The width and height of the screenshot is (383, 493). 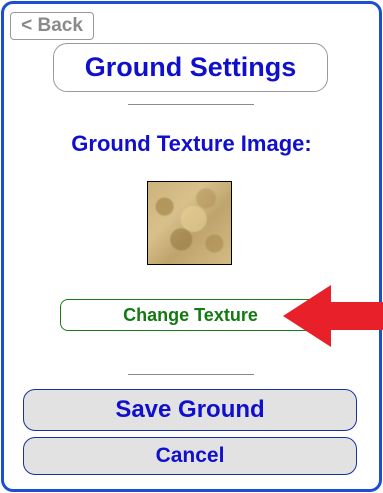 I want to click on cancel-button: Cancel, so click(x=190, y=456).